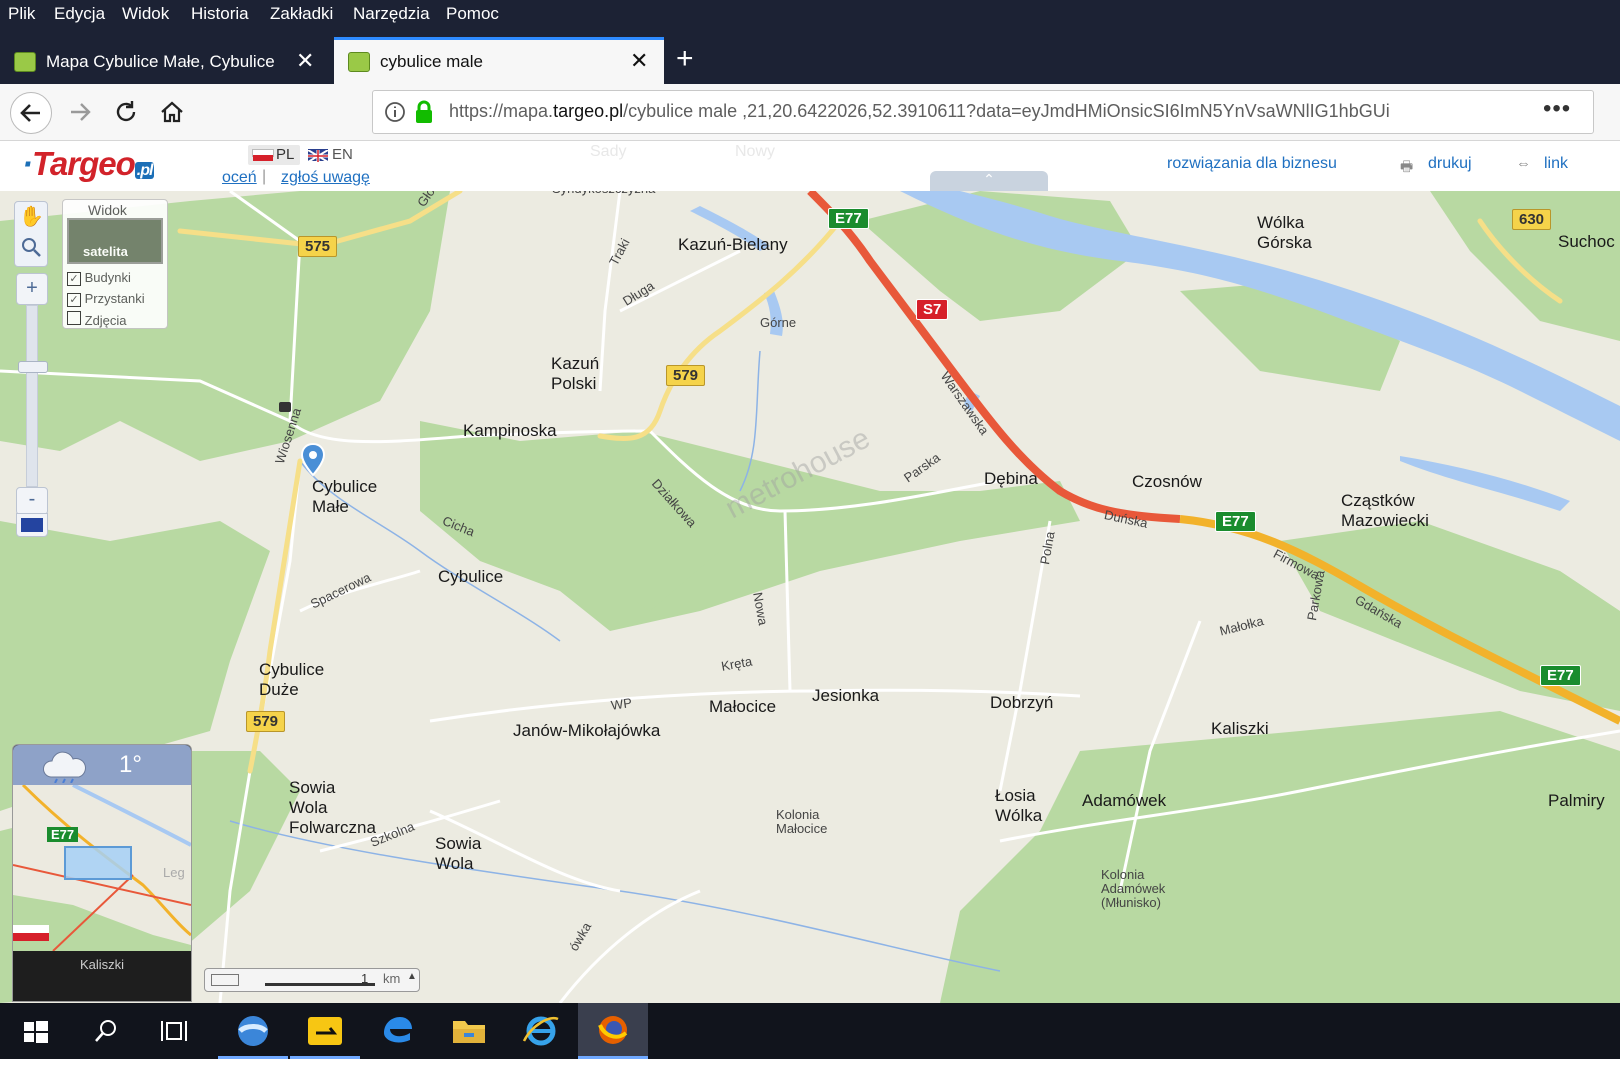  I want to click on zoom-out-button: -, so click(32, 501).